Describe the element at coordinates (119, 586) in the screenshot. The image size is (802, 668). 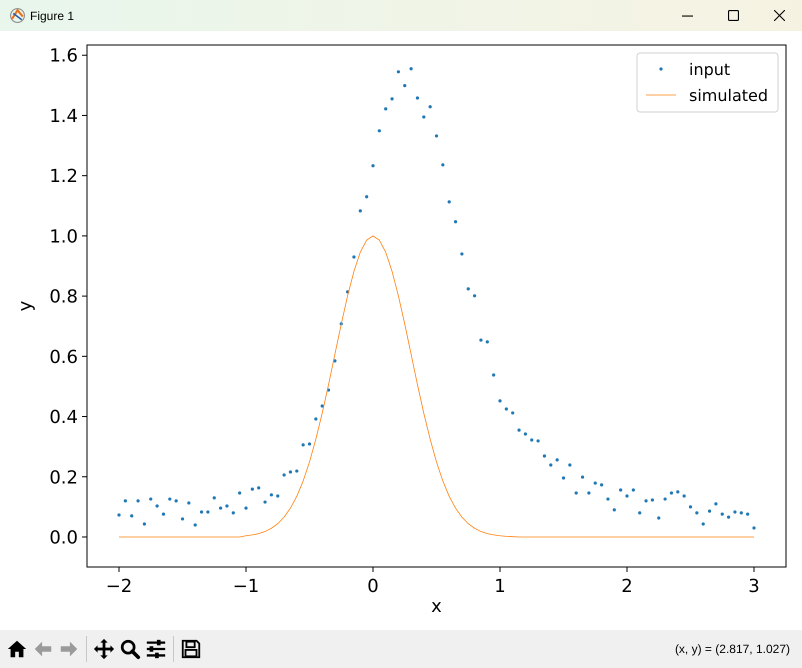
I see `tick-label: −2` at that location.